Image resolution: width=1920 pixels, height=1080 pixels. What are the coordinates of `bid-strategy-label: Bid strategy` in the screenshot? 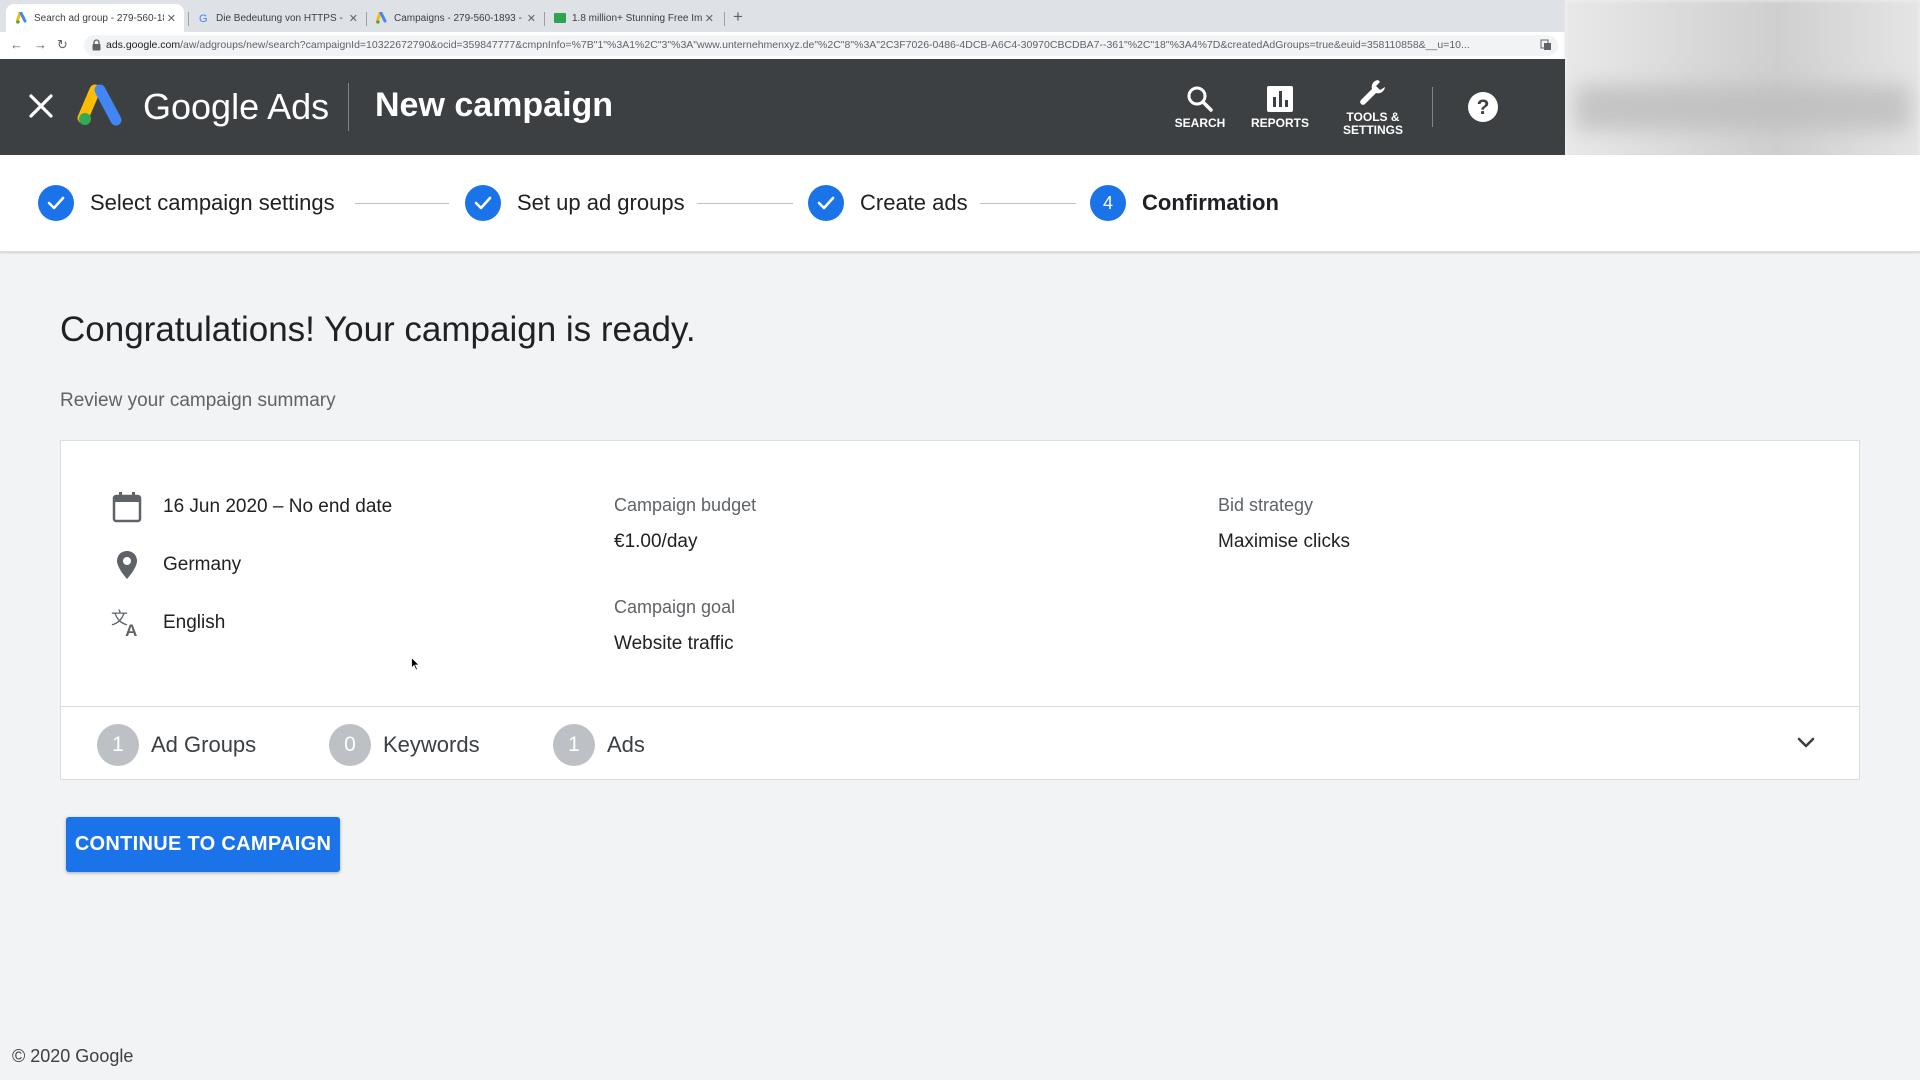 It's located at (1266, 505).